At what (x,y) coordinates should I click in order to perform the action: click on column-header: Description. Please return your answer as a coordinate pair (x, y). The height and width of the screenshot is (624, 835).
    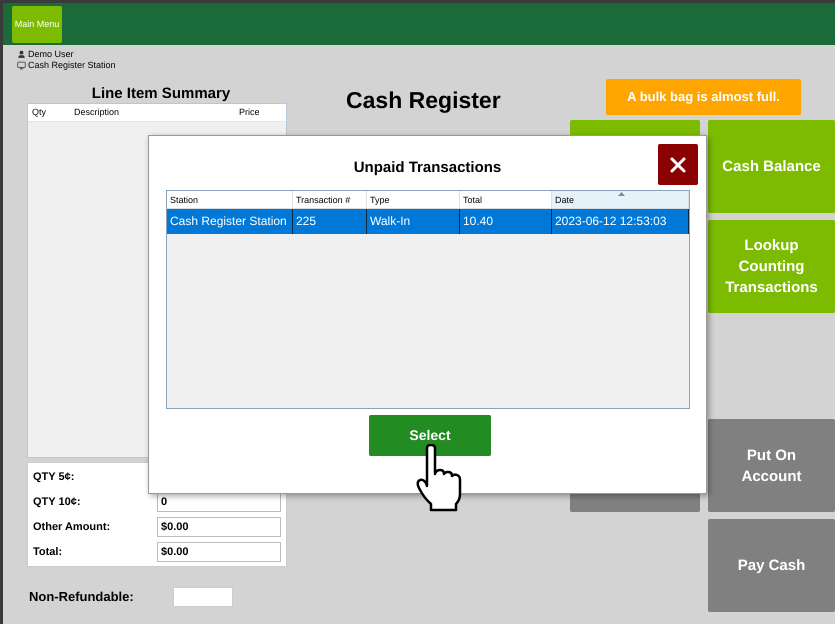
    Looking at the image, I should click on (96, 112).